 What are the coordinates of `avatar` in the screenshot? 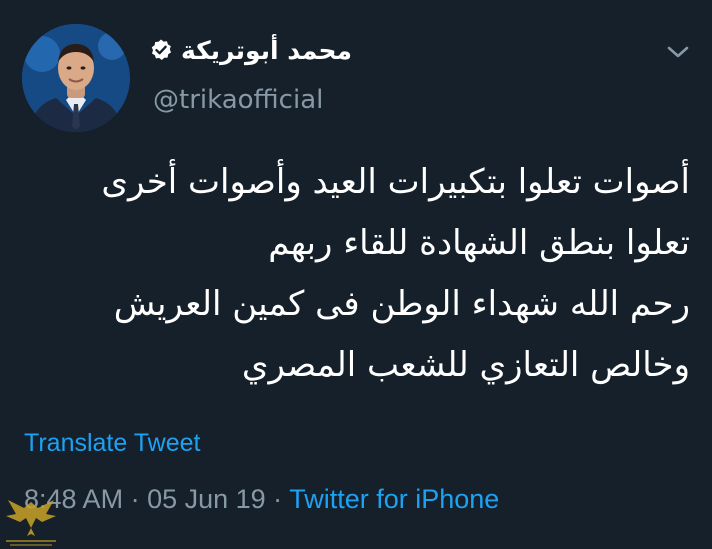 It's located at (76, 78).